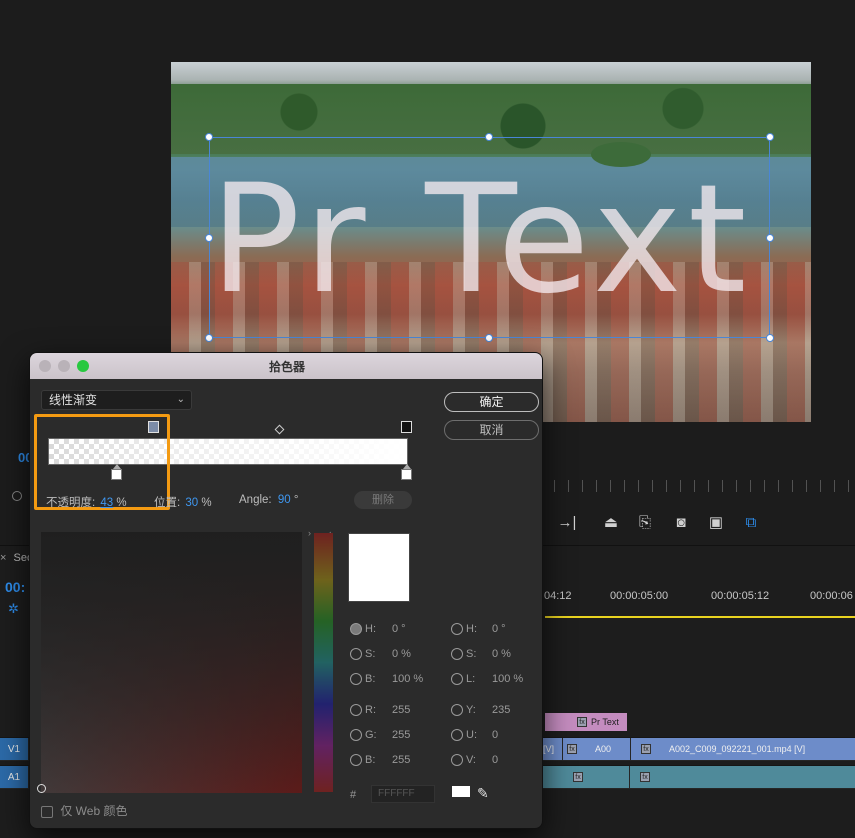 Image resolution: width=855 pixels, height=838 pixels. I want to click on work-area-bar, so click(700, 617).